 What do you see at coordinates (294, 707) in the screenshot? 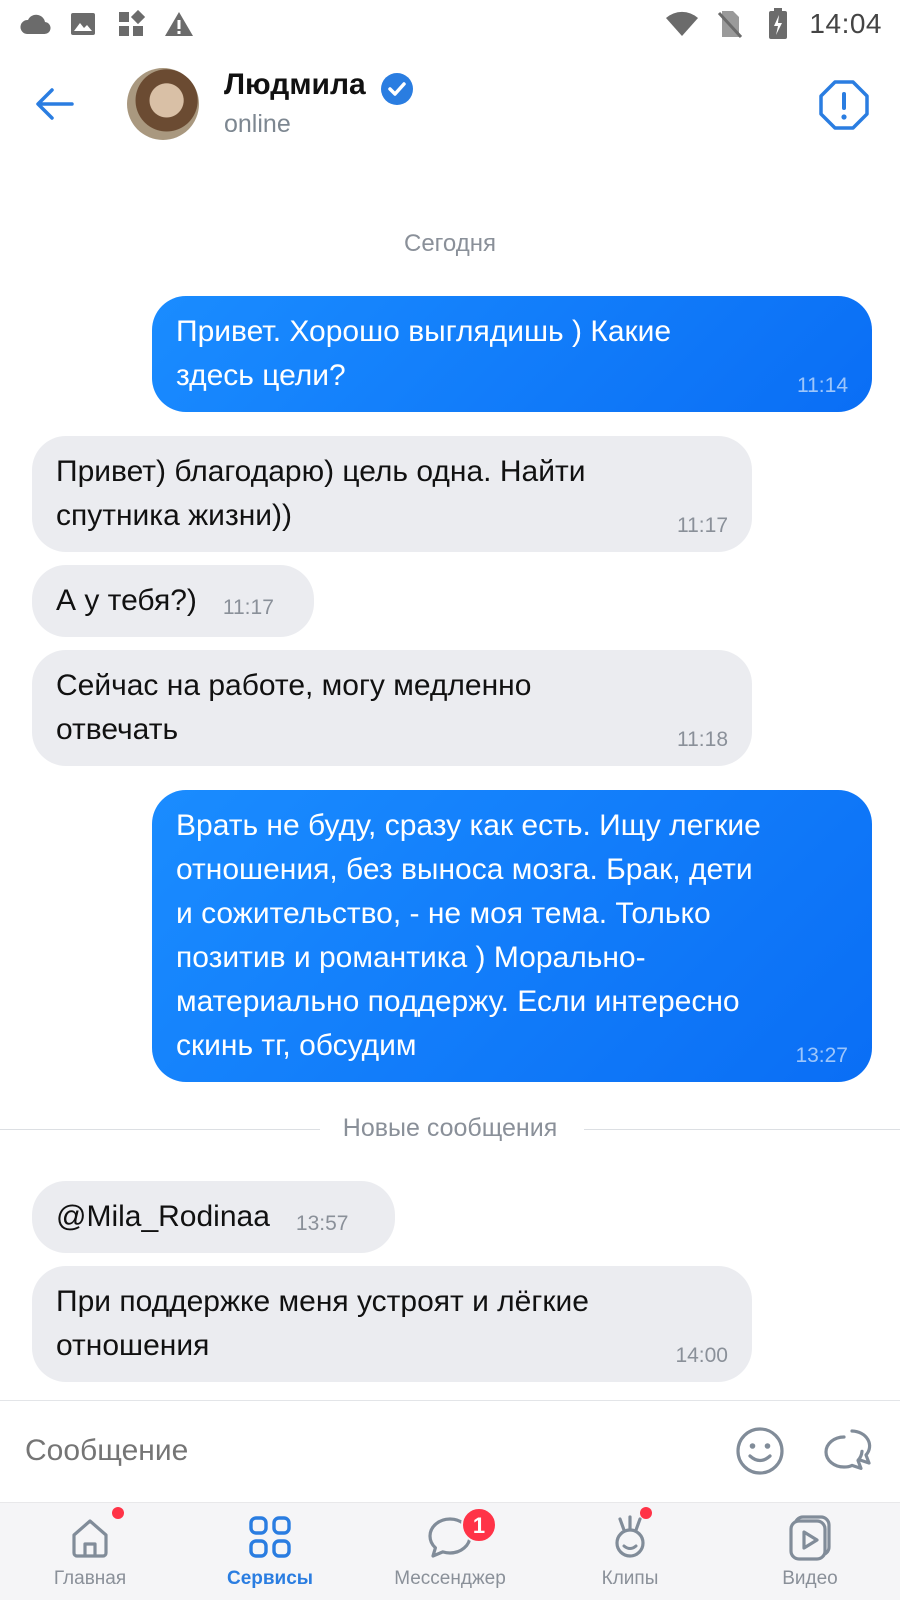
I see `message-text: Сейчас на работе, могу медленно отвечать` at bounding box center [294, 707].